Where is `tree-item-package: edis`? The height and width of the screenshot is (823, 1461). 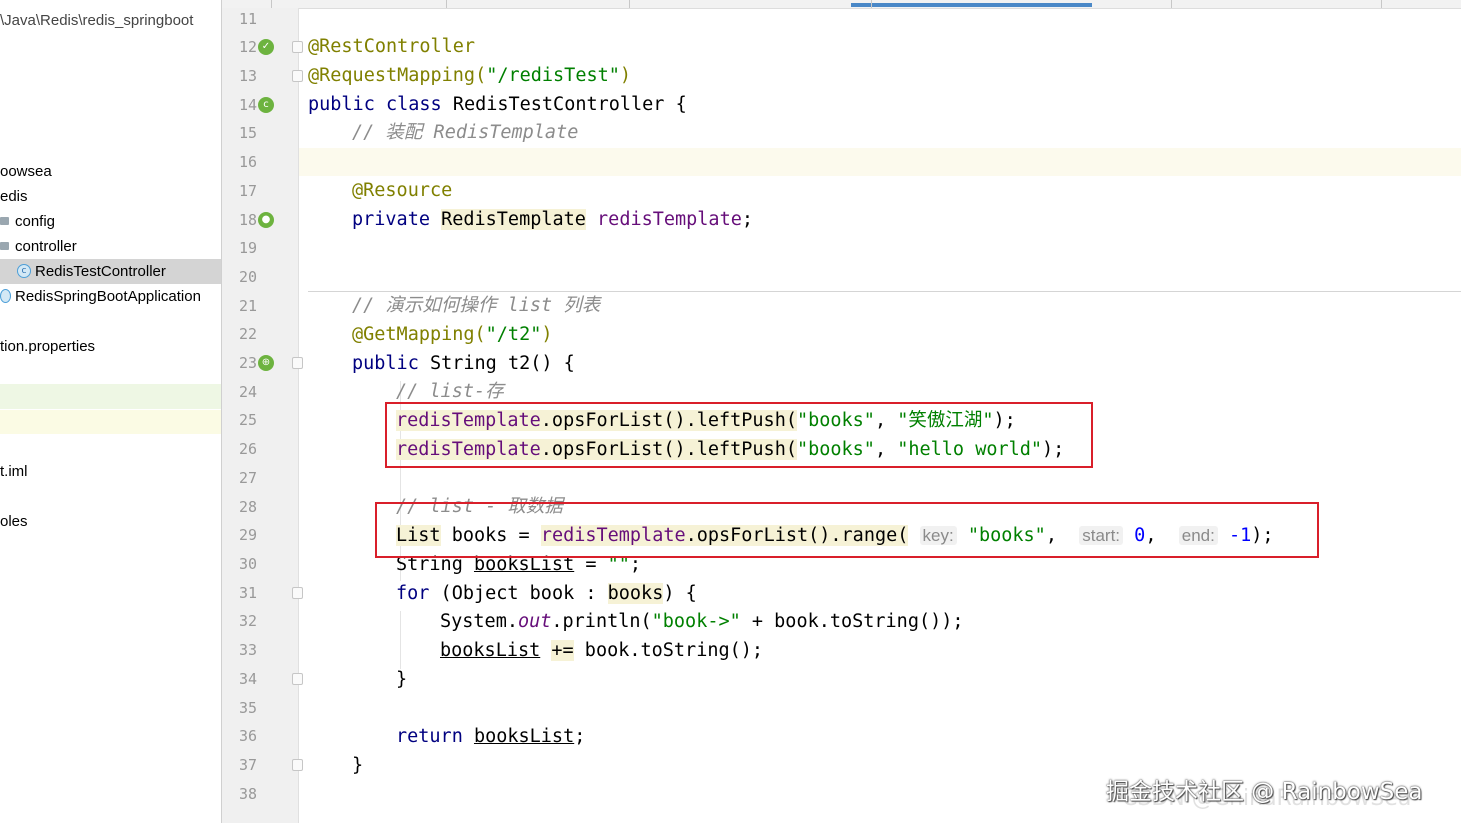 tree-item-package: edis is located at coordinates (14, 196).